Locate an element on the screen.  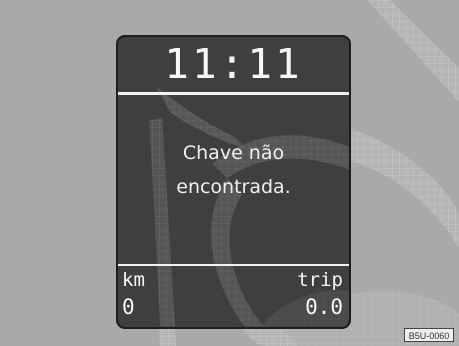
figure-code: B5U-0060 is located at coordinates (429, 335).